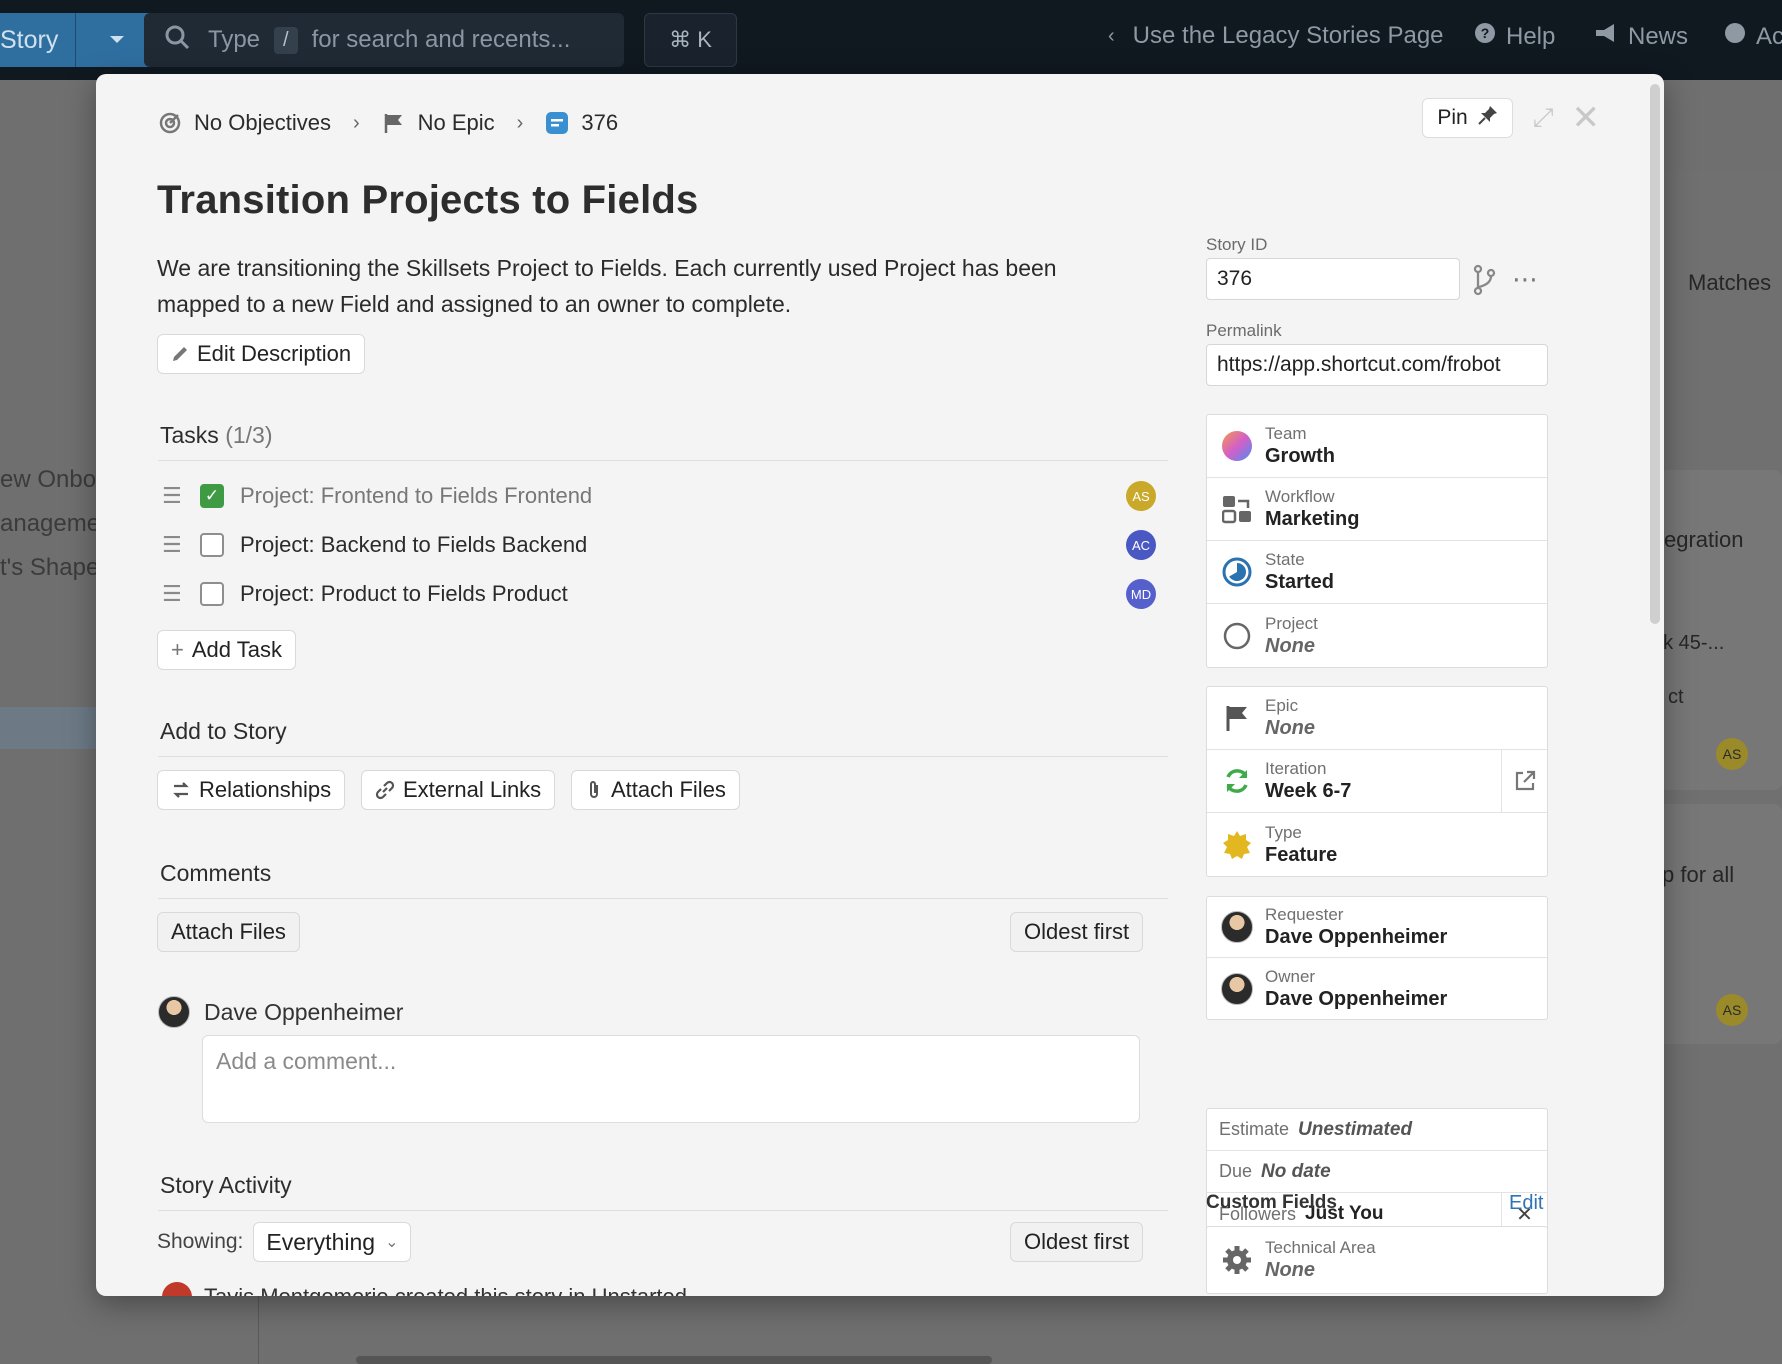 The height and width of the screenshot is (1364, 1782). Describe the element at coordinates (1524, 781) in the screenshot. I see `external-link-icon` at that location.